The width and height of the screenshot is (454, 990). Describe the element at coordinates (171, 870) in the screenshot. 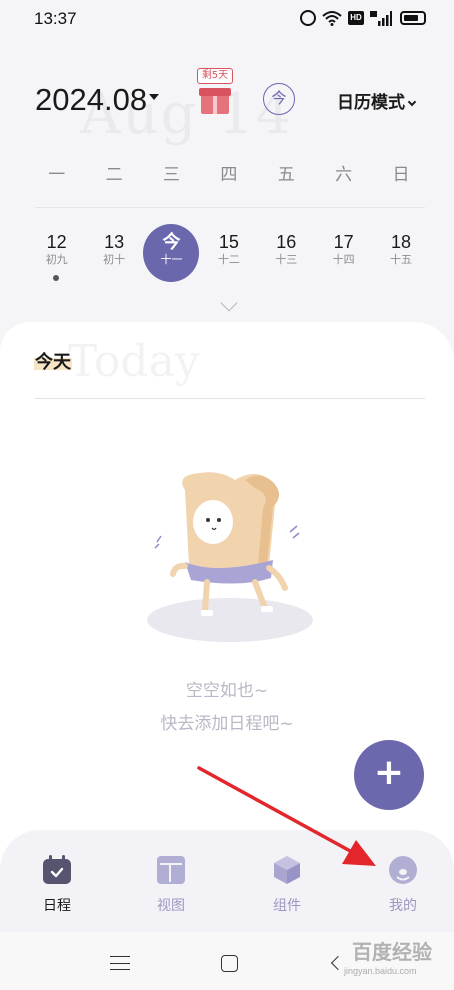

I see `layout-icon` at that location.